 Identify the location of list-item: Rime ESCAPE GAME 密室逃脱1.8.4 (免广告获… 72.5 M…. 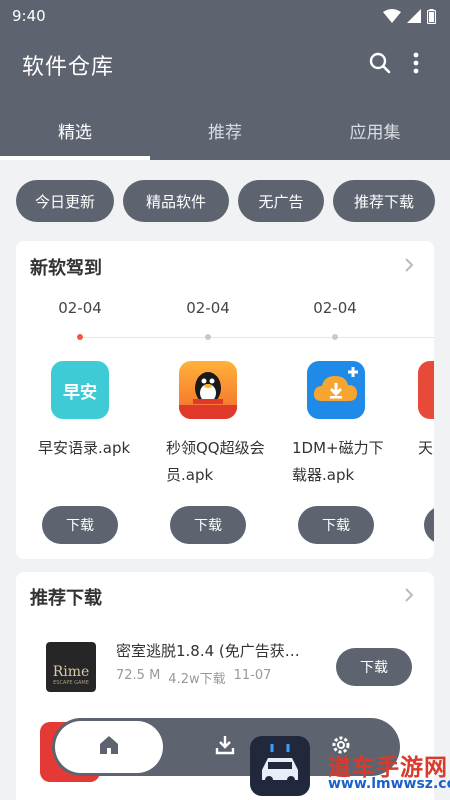
(225, 667).